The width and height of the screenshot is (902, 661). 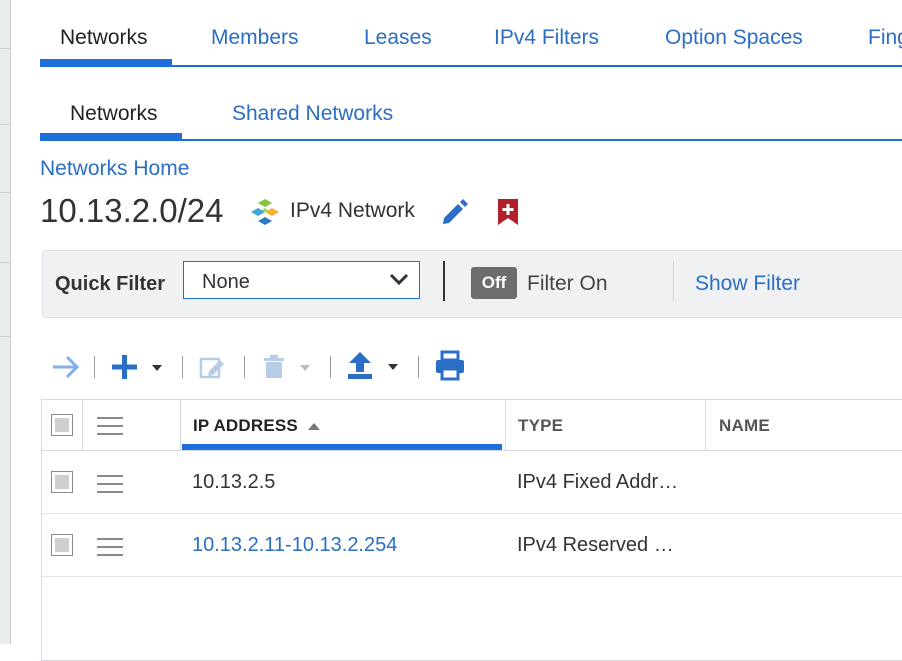 What do you see at coordinates (352, 210) in the screenshot?
I see `network-type-label: IPv4 Network` at bounding box center [352, 210].